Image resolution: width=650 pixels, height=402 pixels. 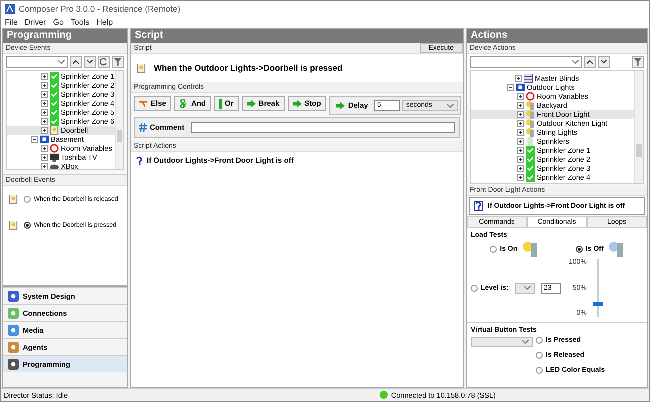 I want to click on menu-item: Driver, so click(x=35, y=22).